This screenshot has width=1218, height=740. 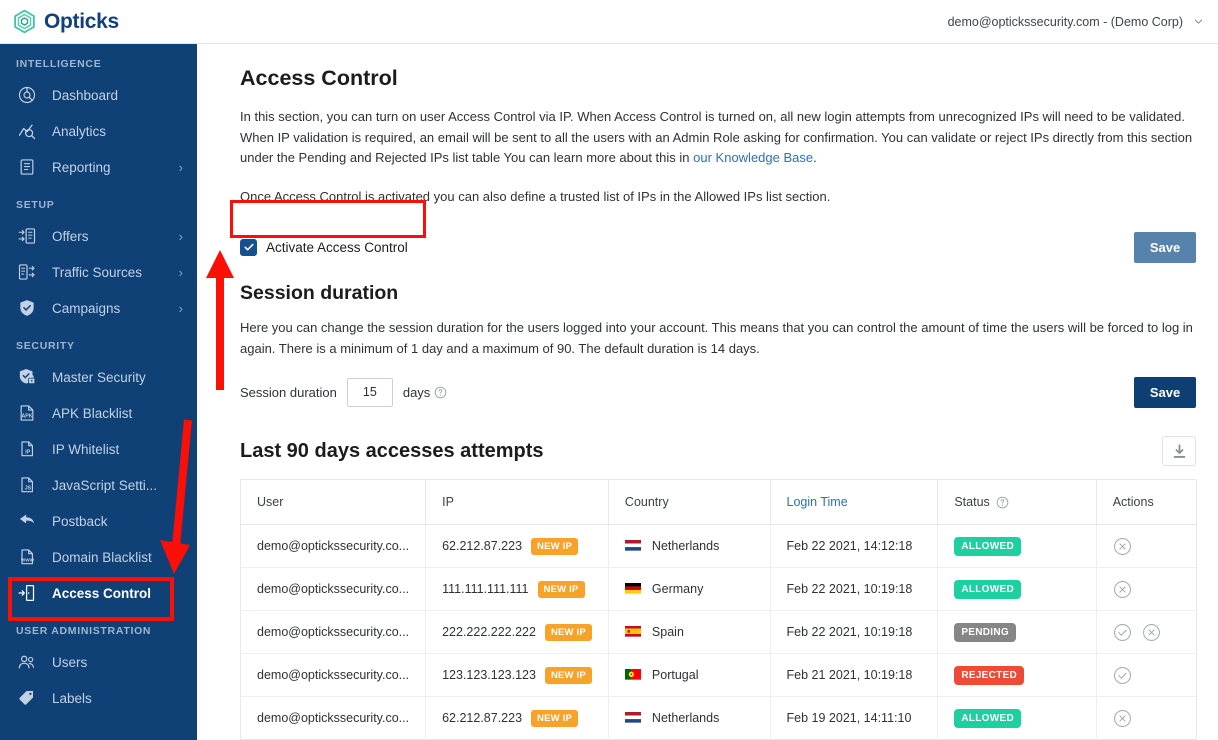 I want to click on cell-login-time: Feb 22 2021, 10:19:18, so click(x=854, y=589).